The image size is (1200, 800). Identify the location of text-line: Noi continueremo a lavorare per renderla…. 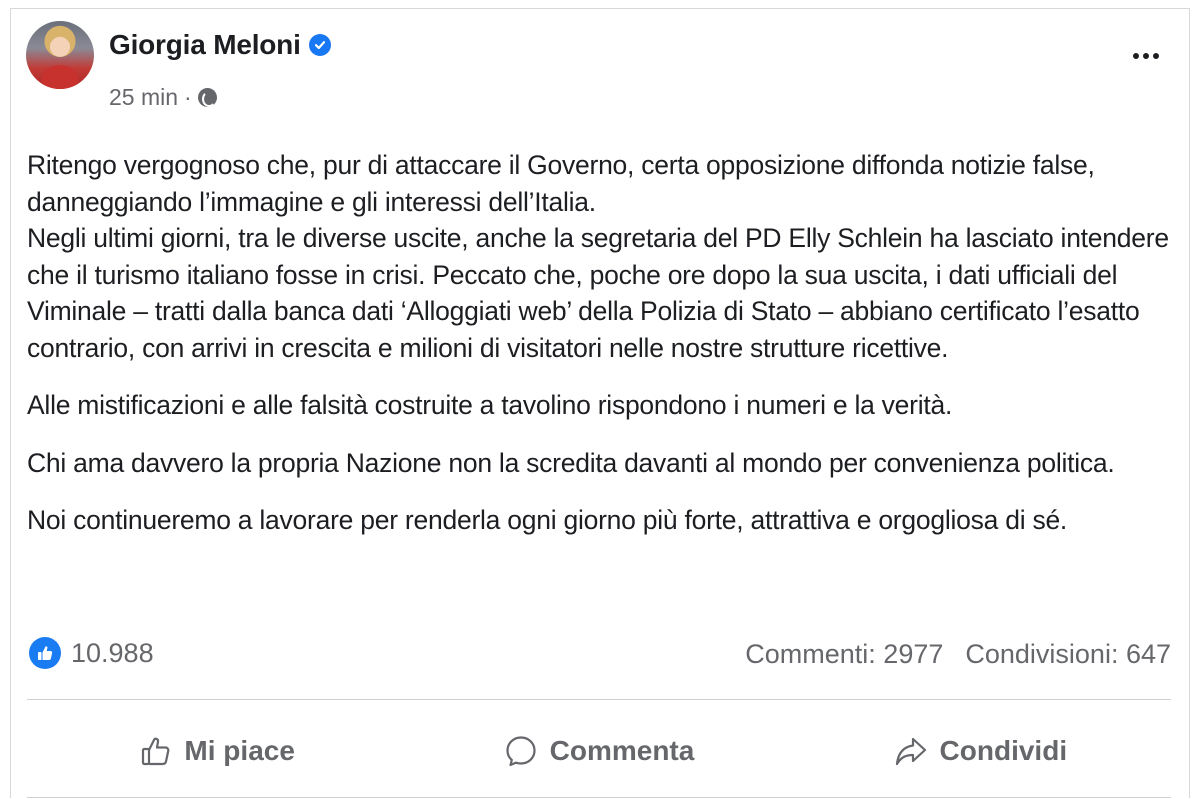
(547, 520).